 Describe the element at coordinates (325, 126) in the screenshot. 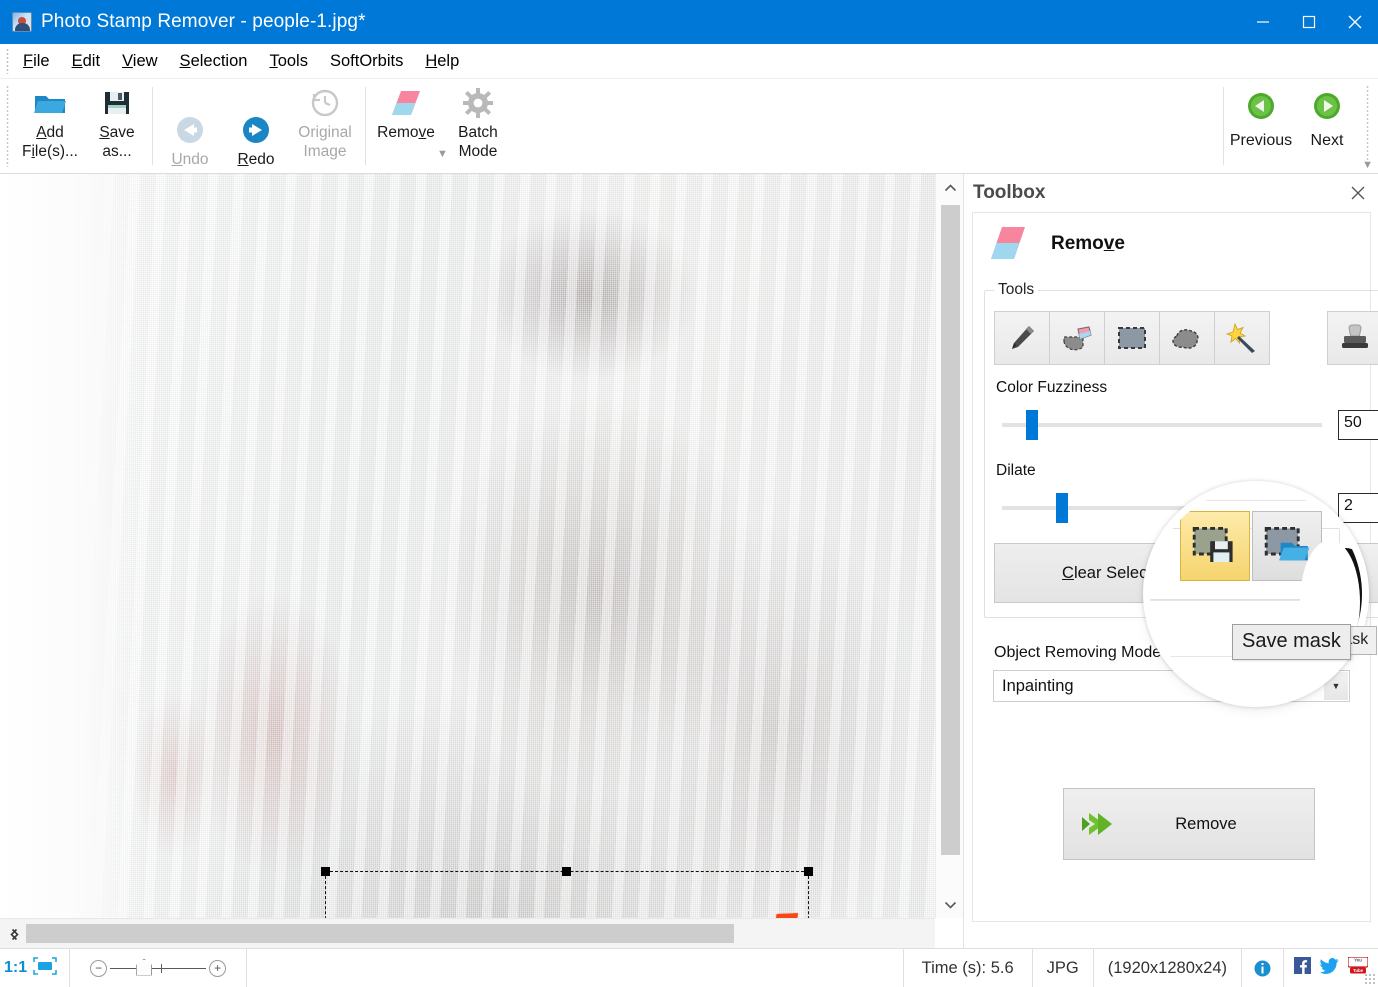

I see `original-image-button: Original Image` at that location.